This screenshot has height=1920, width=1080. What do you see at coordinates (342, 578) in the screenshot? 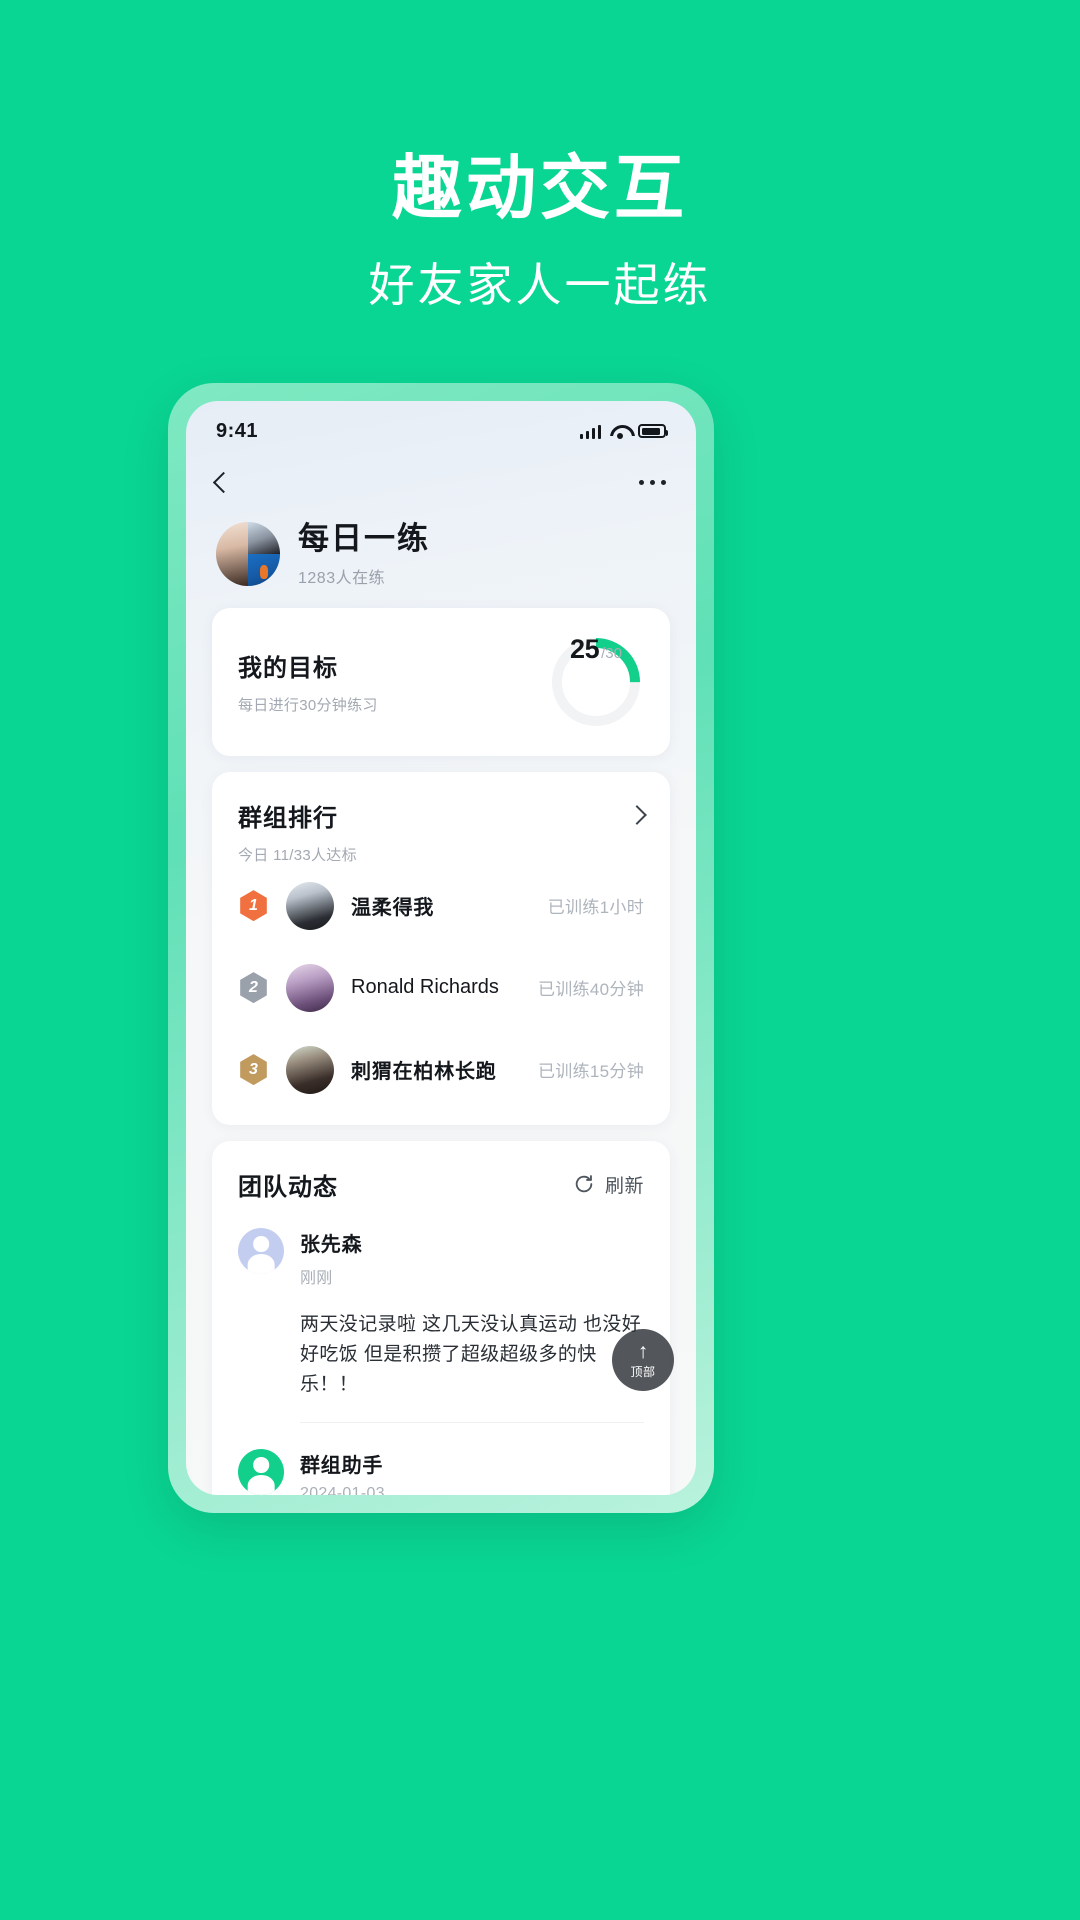
I see `group-member-count: 1283人在练` at bounding box center [342, 578].